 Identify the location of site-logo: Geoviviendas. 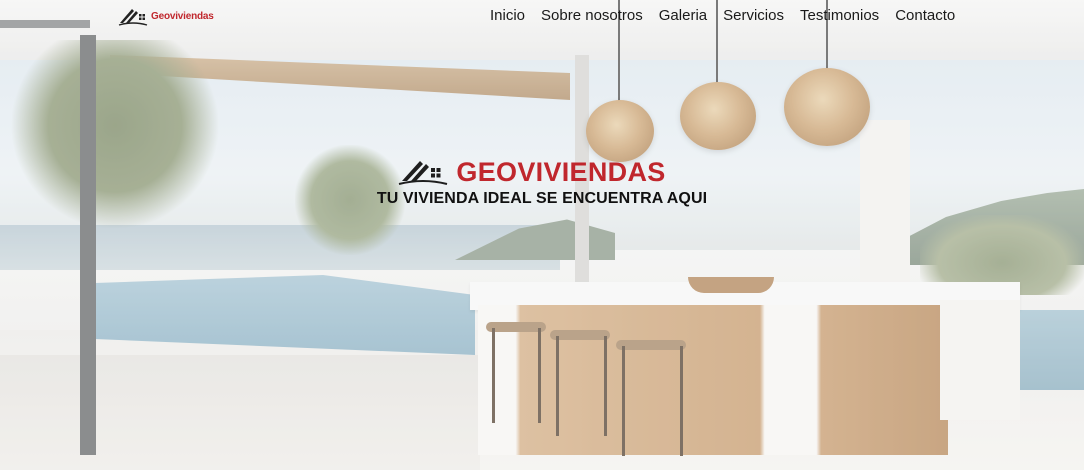
(166, 16).